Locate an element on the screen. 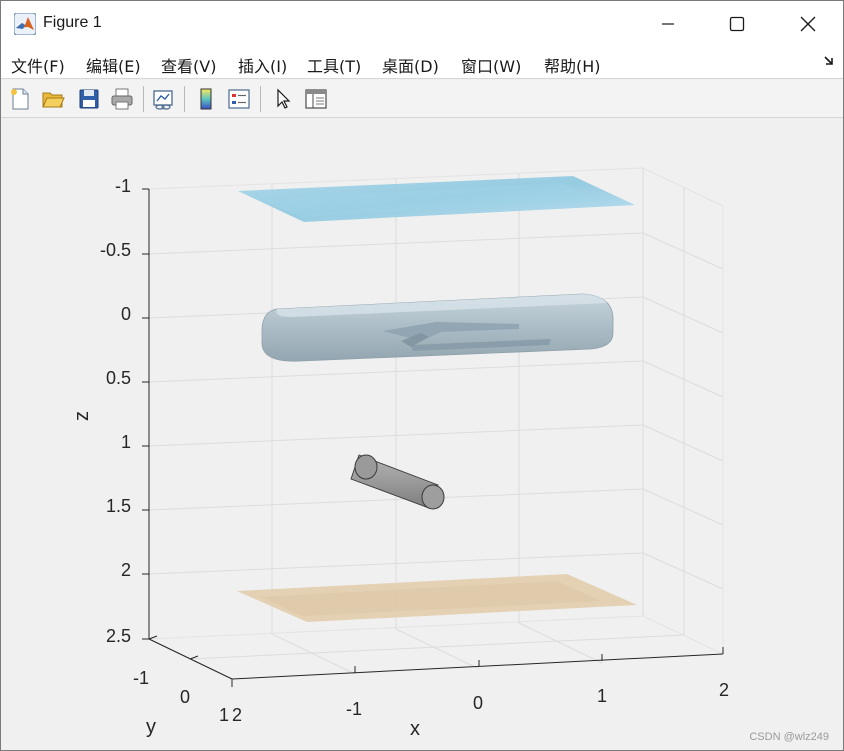  maximize-icon is located at coordinates (737, 23).